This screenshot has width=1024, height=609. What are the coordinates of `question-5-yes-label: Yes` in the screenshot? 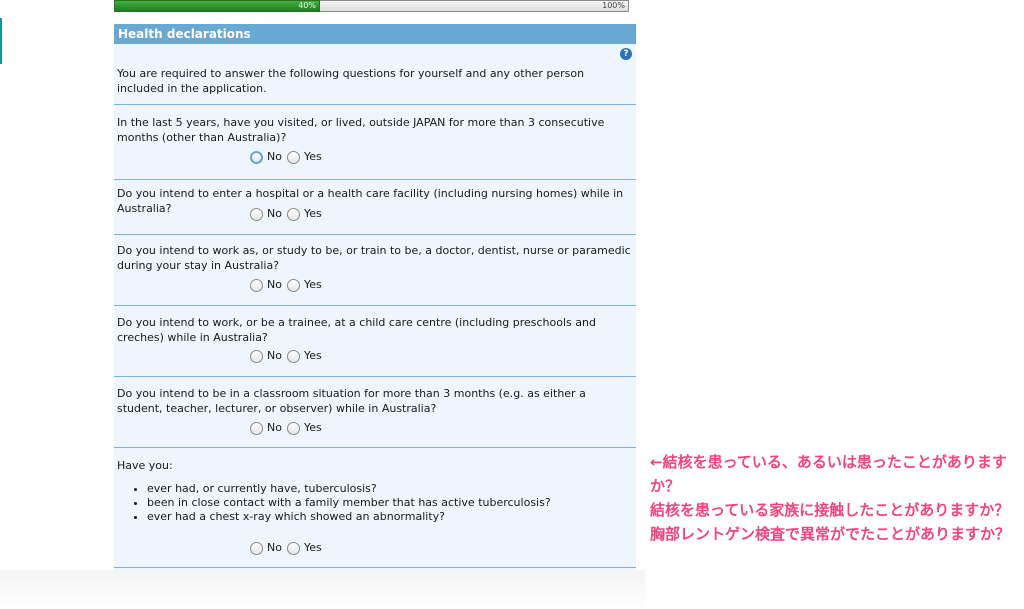 It's located at (312, 427).